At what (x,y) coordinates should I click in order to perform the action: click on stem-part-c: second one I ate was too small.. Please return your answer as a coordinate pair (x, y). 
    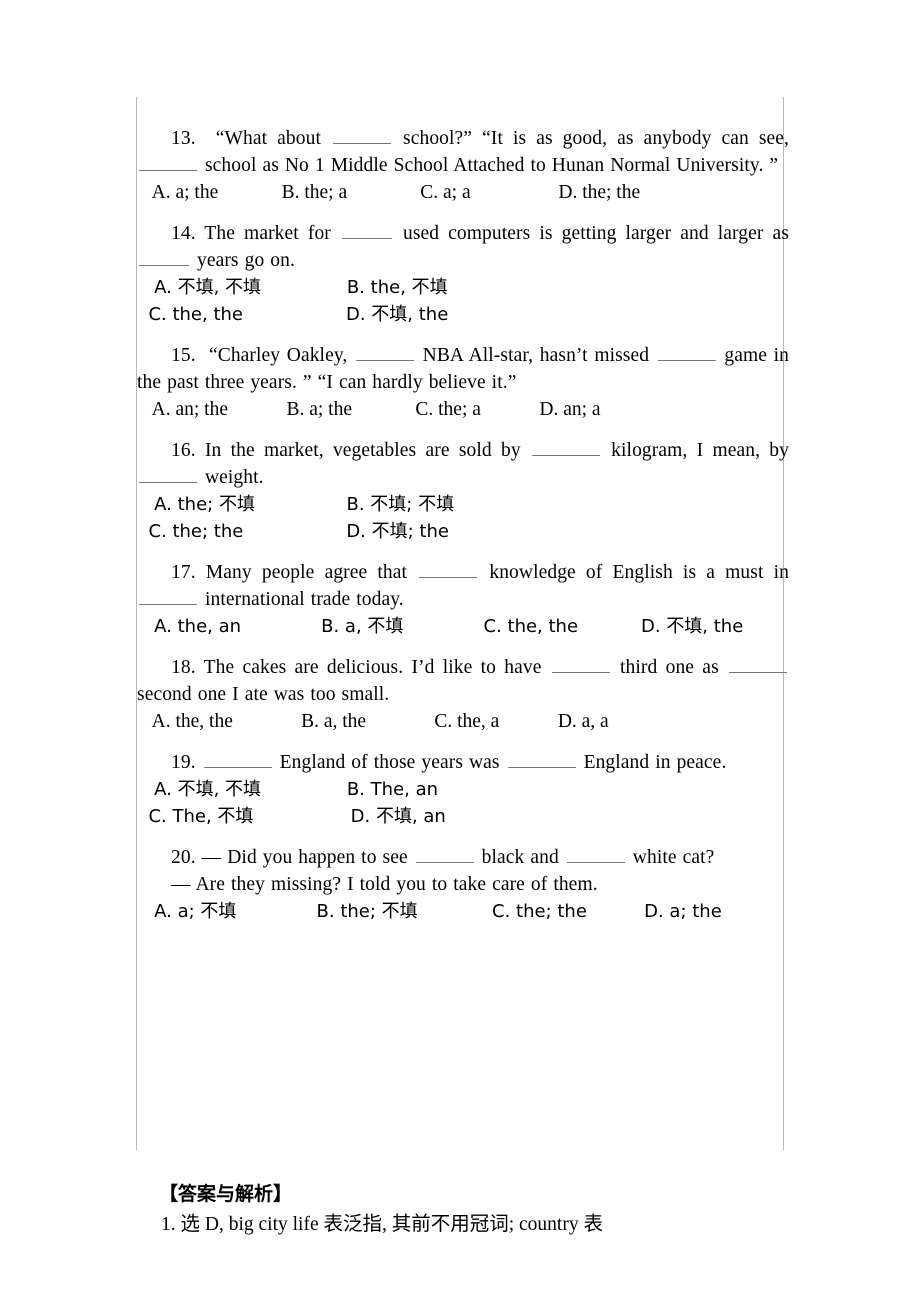
    Looking at the image, I should click on (263, 694).